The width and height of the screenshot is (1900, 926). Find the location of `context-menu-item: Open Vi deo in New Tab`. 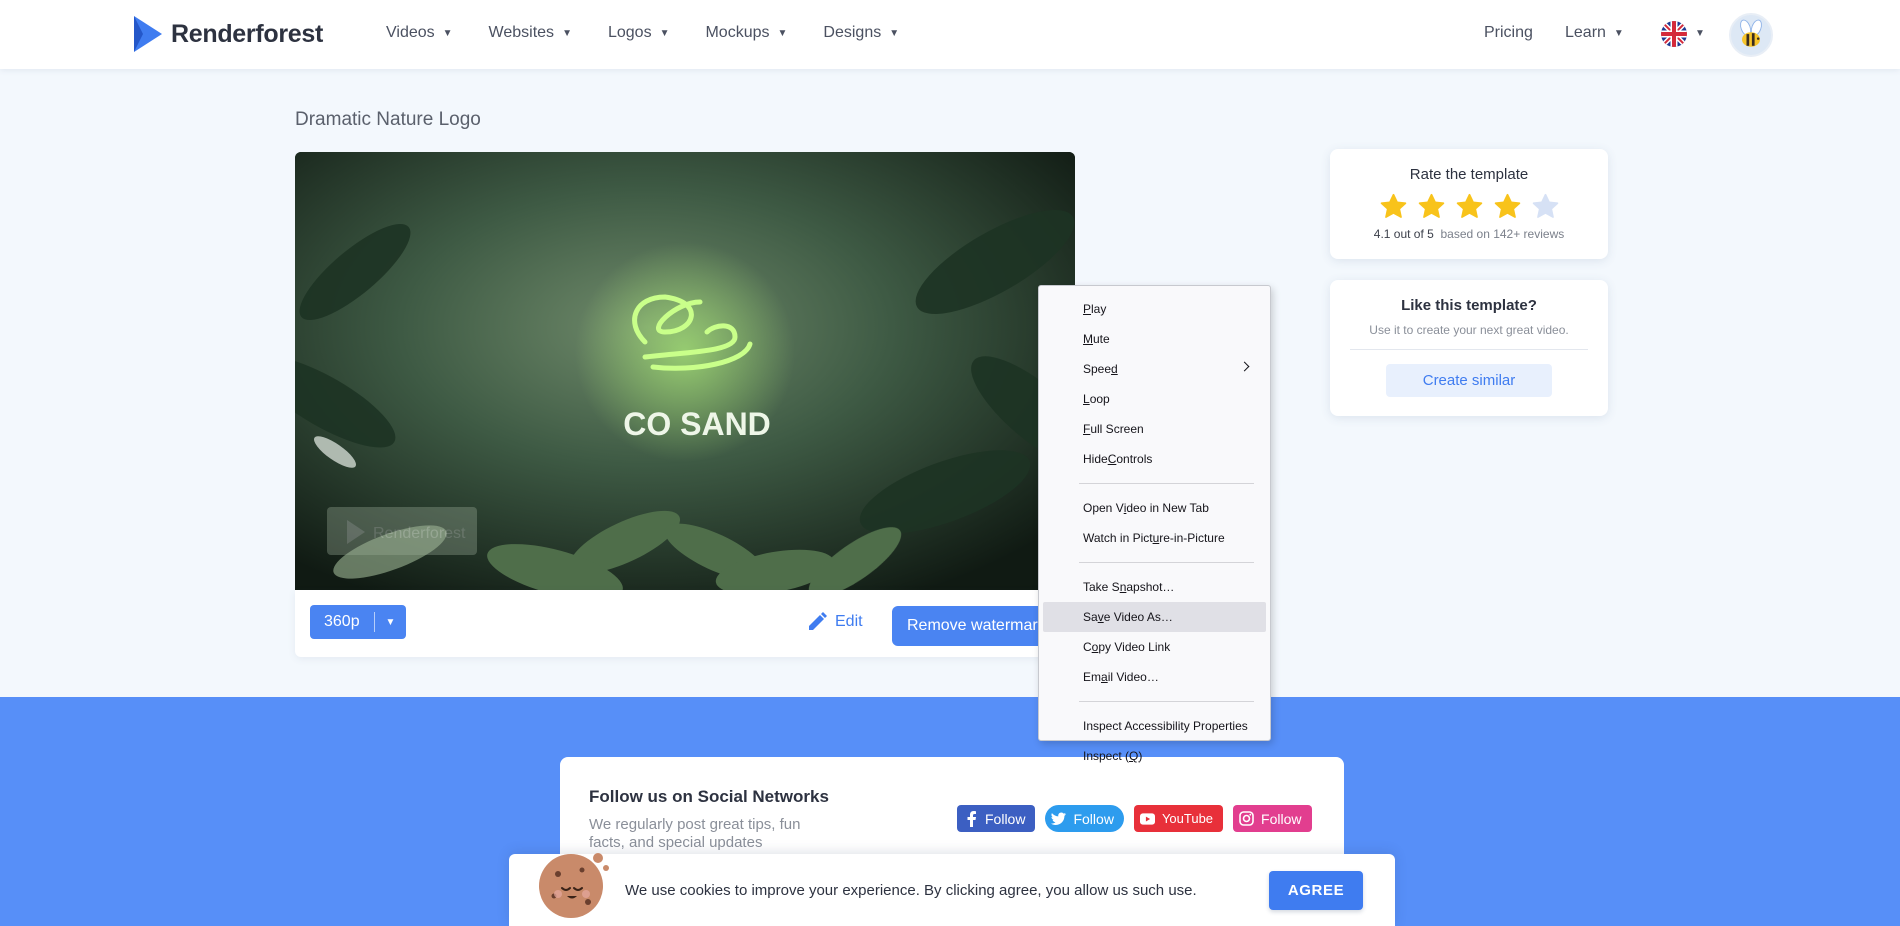

context-menu-item: Open Vi deo in New Tab is located at coordinates (1154, 508).